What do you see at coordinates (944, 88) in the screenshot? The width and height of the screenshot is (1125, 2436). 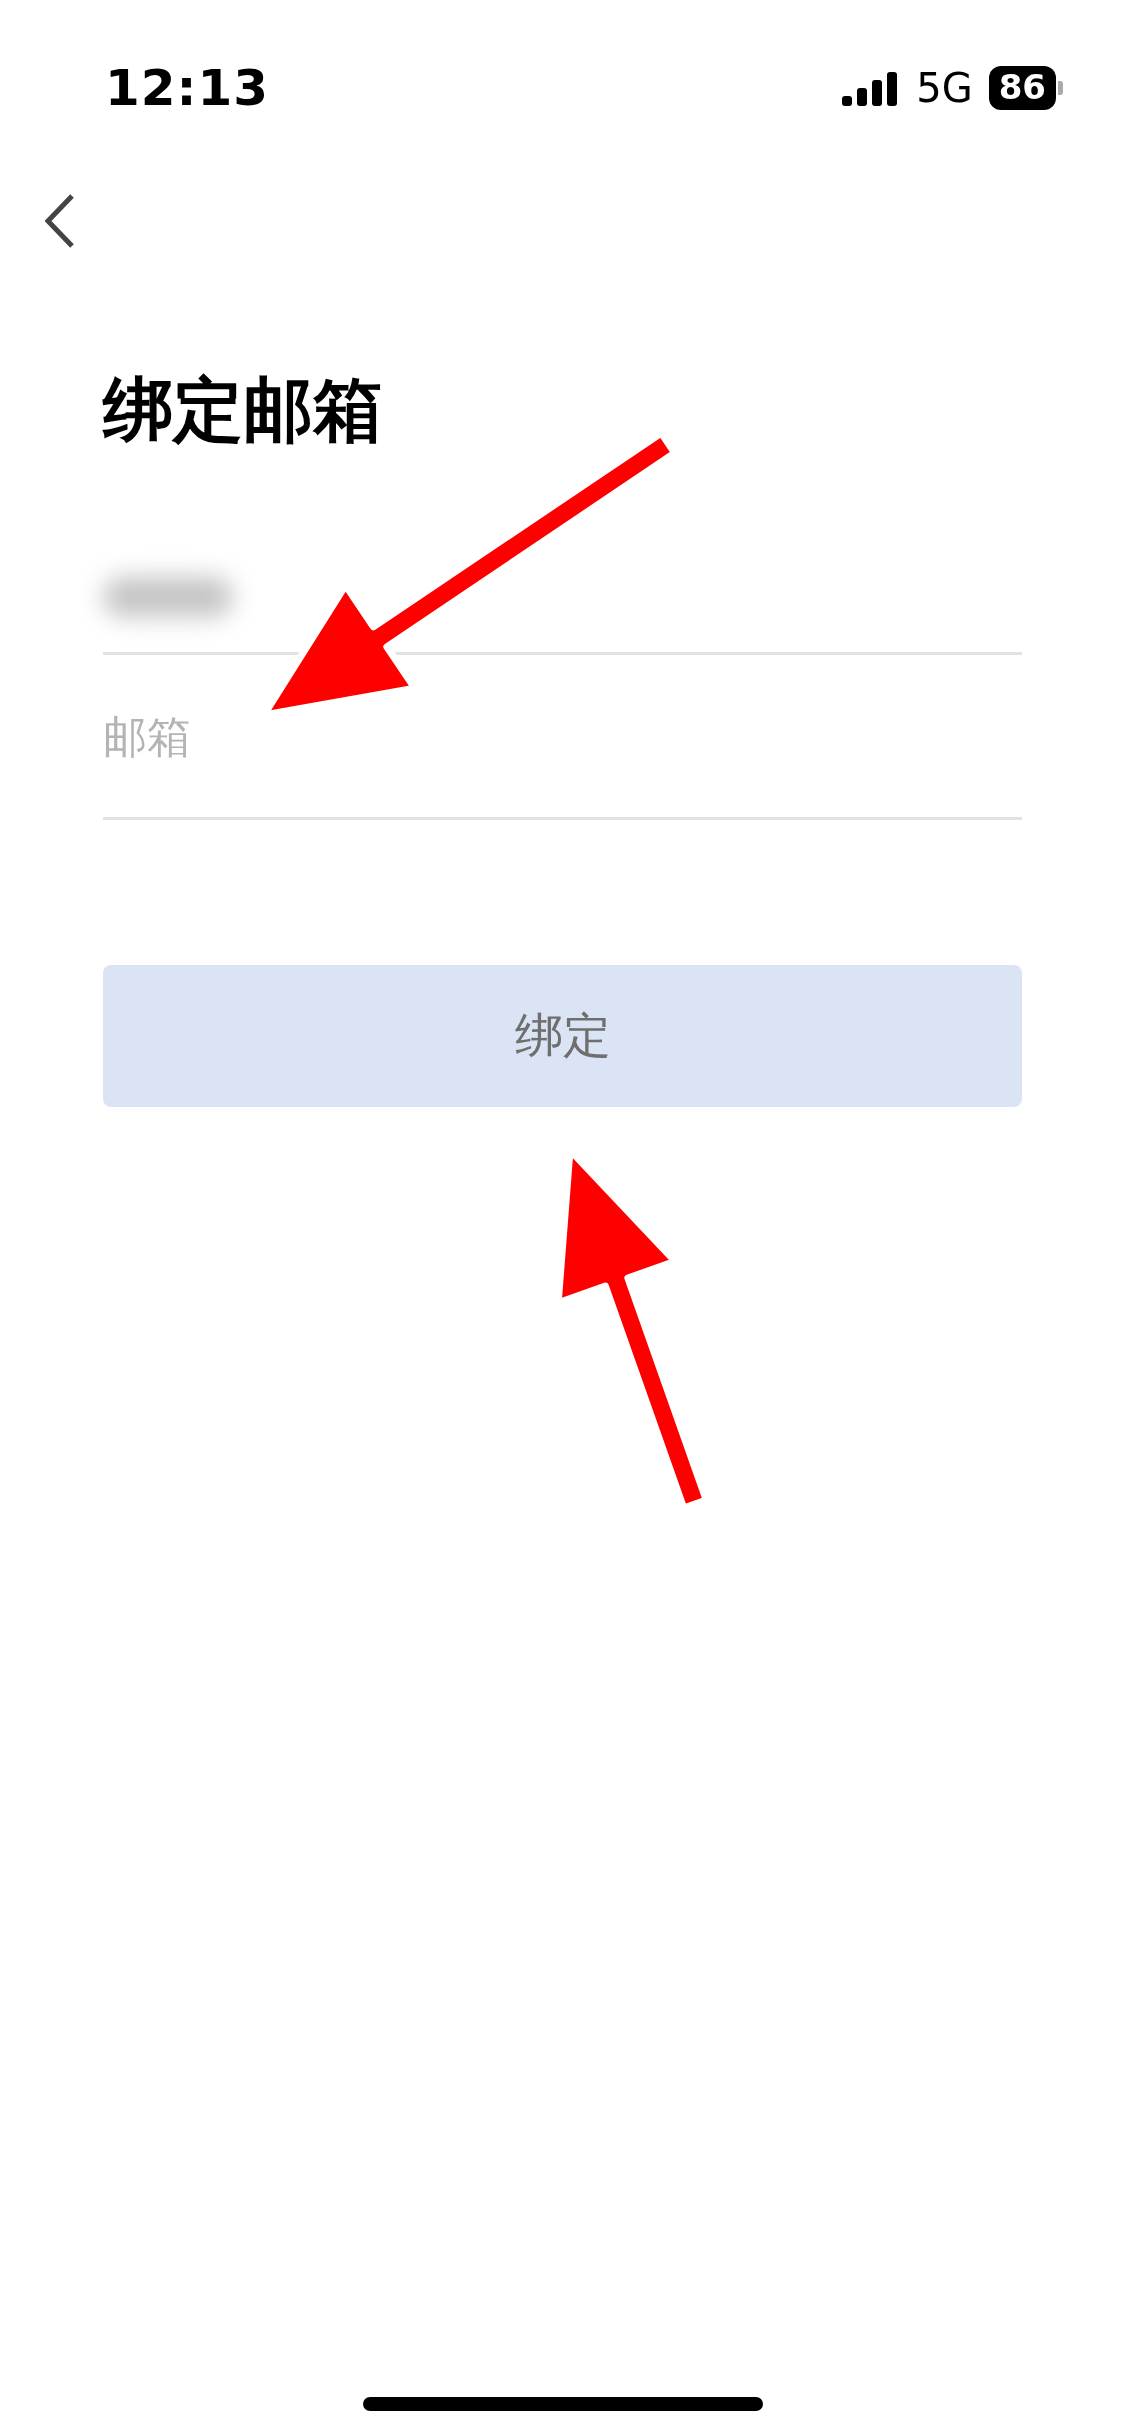 I see `network-type: 5G` at bounding box center [944, 88].